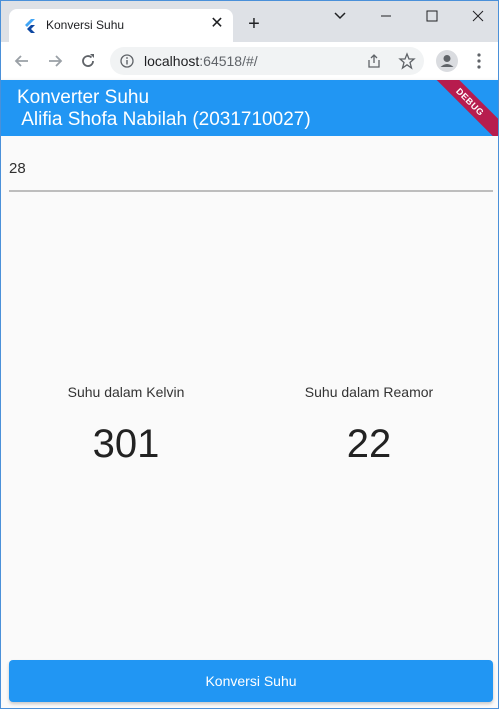  What do you see at coordinates (340, 16) in the screenshot?
I see `tab-search-chevron-icon` at bounding box center [340, 16].